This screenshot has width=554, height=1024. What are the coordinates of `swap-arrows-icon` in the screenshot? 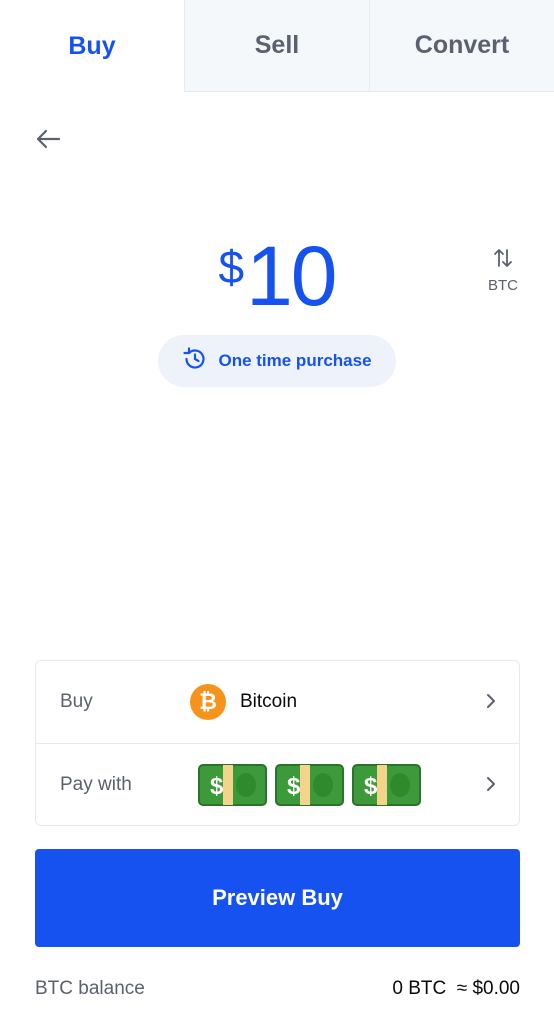 It's located at (503, 260).